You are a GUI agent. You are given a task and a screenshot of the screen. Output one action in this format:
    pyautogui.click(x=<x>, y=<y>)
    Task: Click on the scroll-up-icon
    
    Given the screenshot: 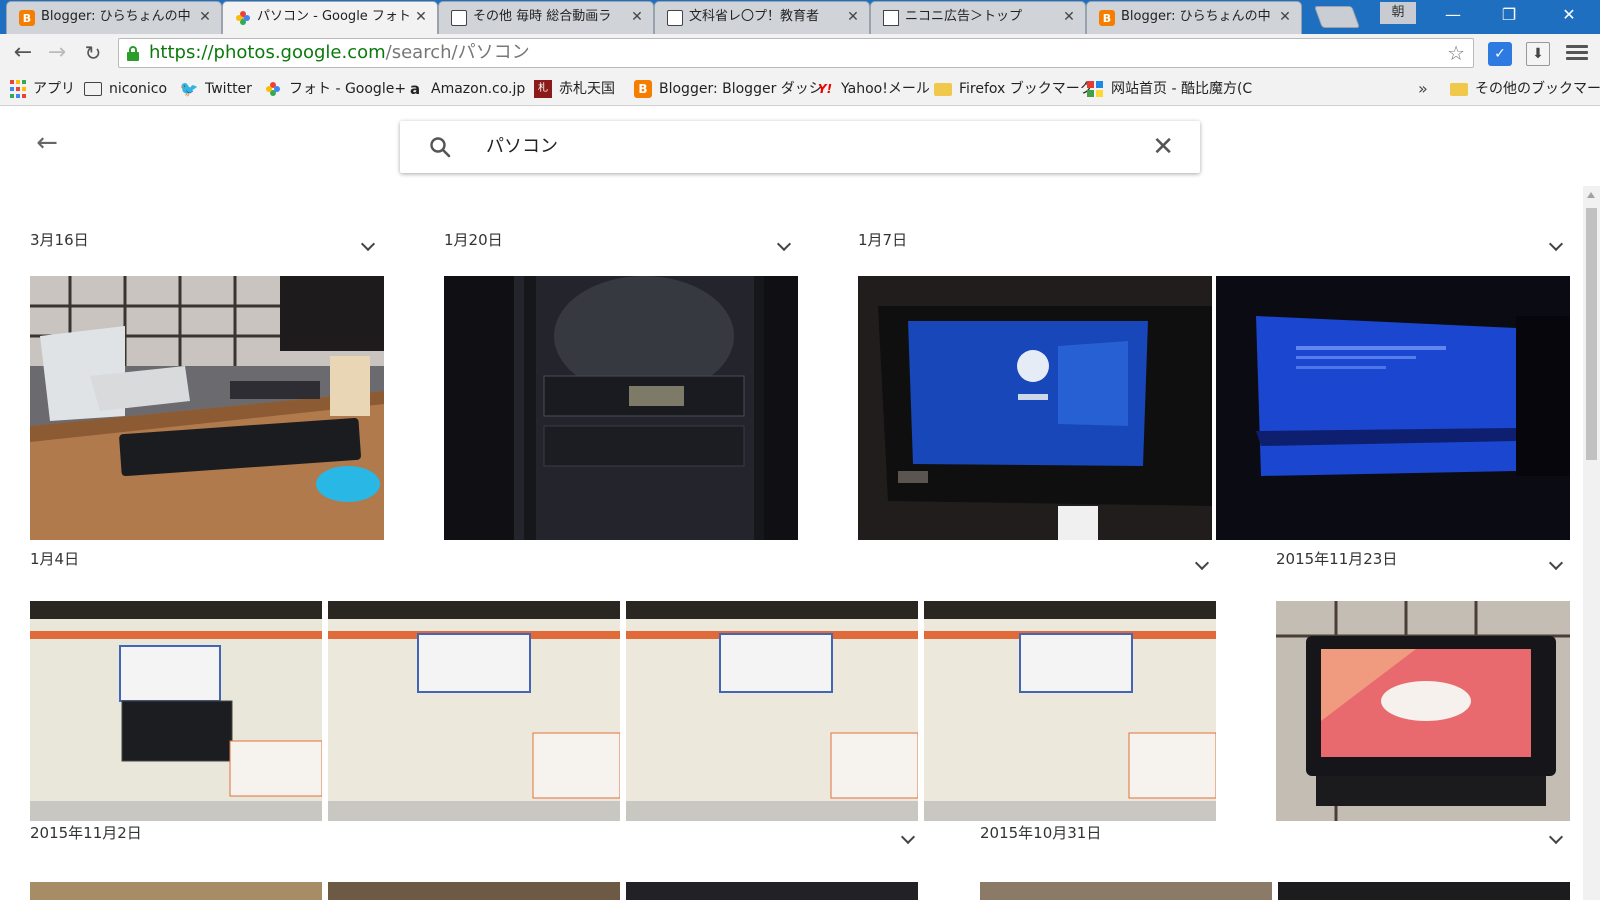 What is the action you would take?
    pyautogui.click(x=1591, y=195)
    